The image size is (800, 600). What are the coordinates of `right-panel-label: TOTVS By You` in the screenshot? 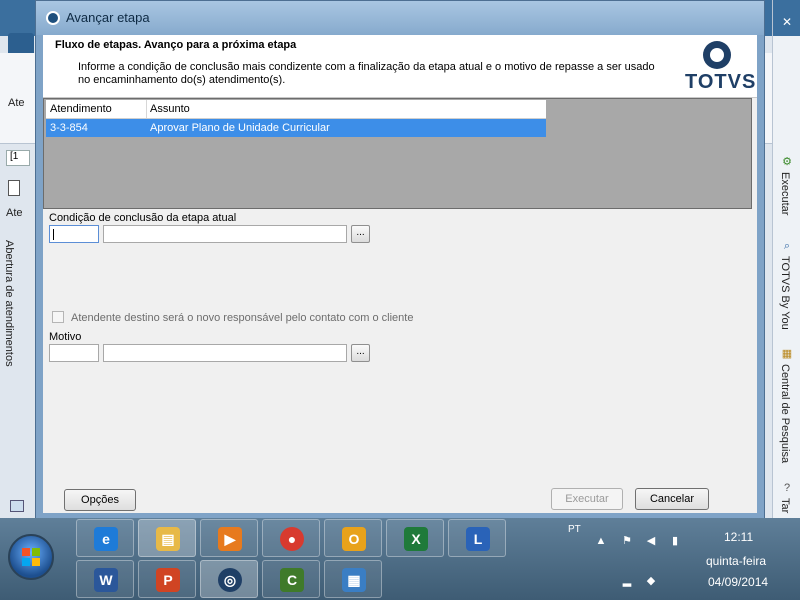 It's located at (785, 293).